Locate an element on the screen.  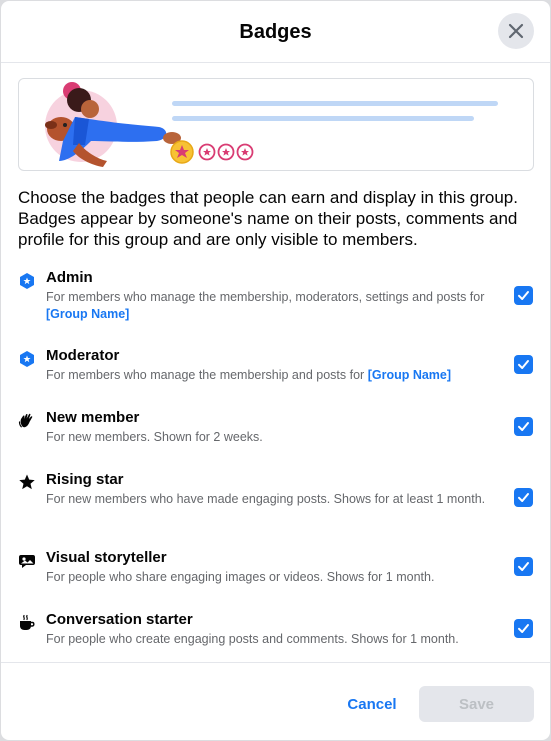
conversation-starter-badge-checkbox is located at coordinates (523, 628).